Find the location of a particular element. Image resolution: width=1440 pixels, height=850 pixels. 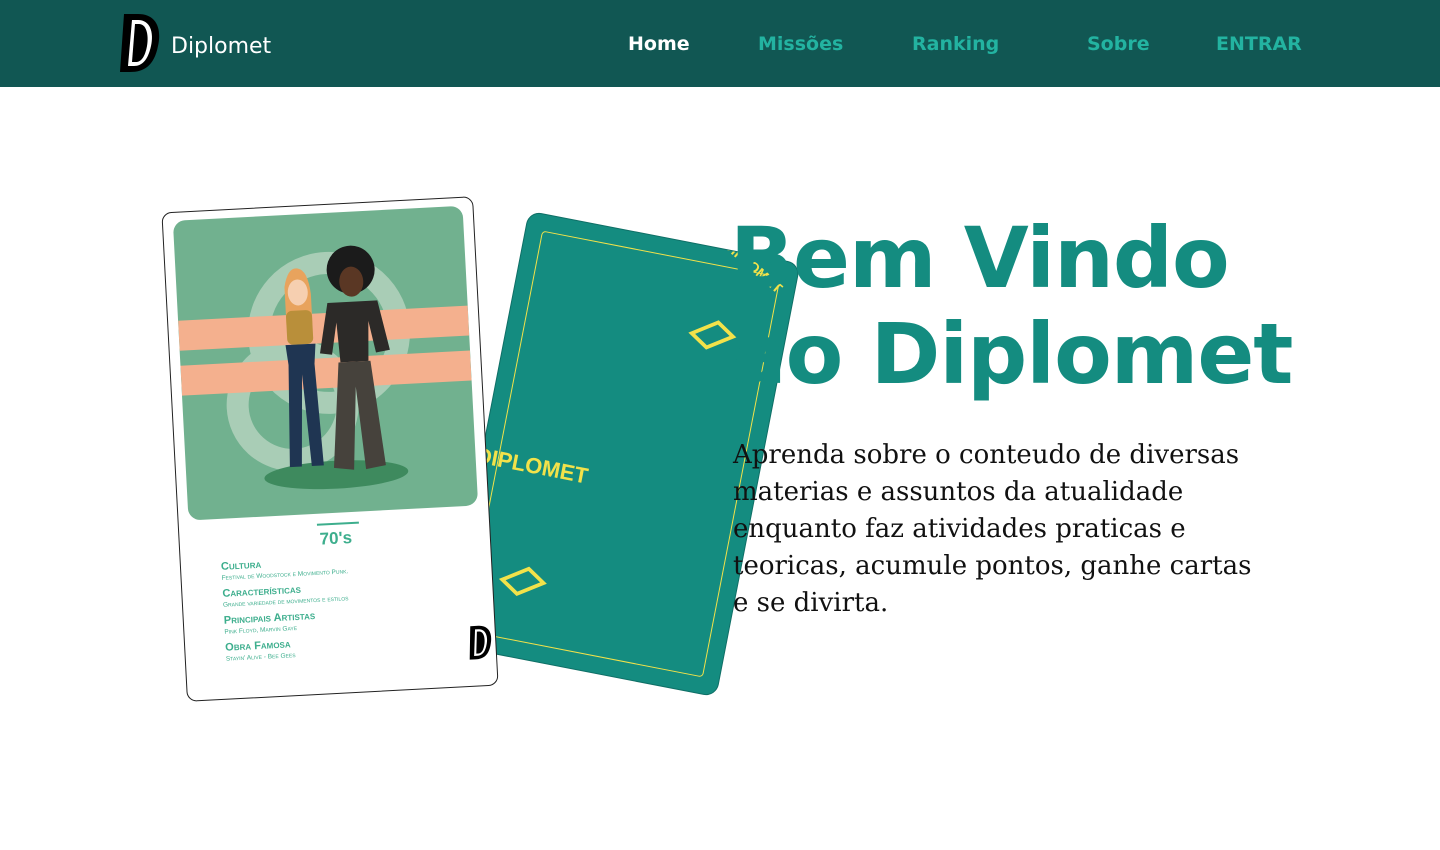

brand-name: Diplomet is located at coordinates (221, 46).